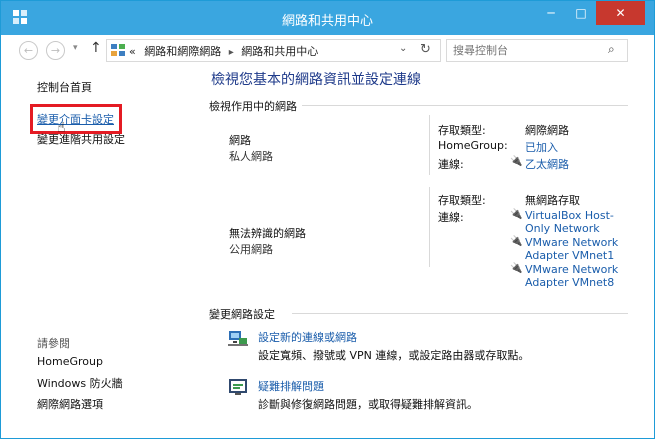  I want to click on internet-options-link: 網際網路選項, so click(70, 404).